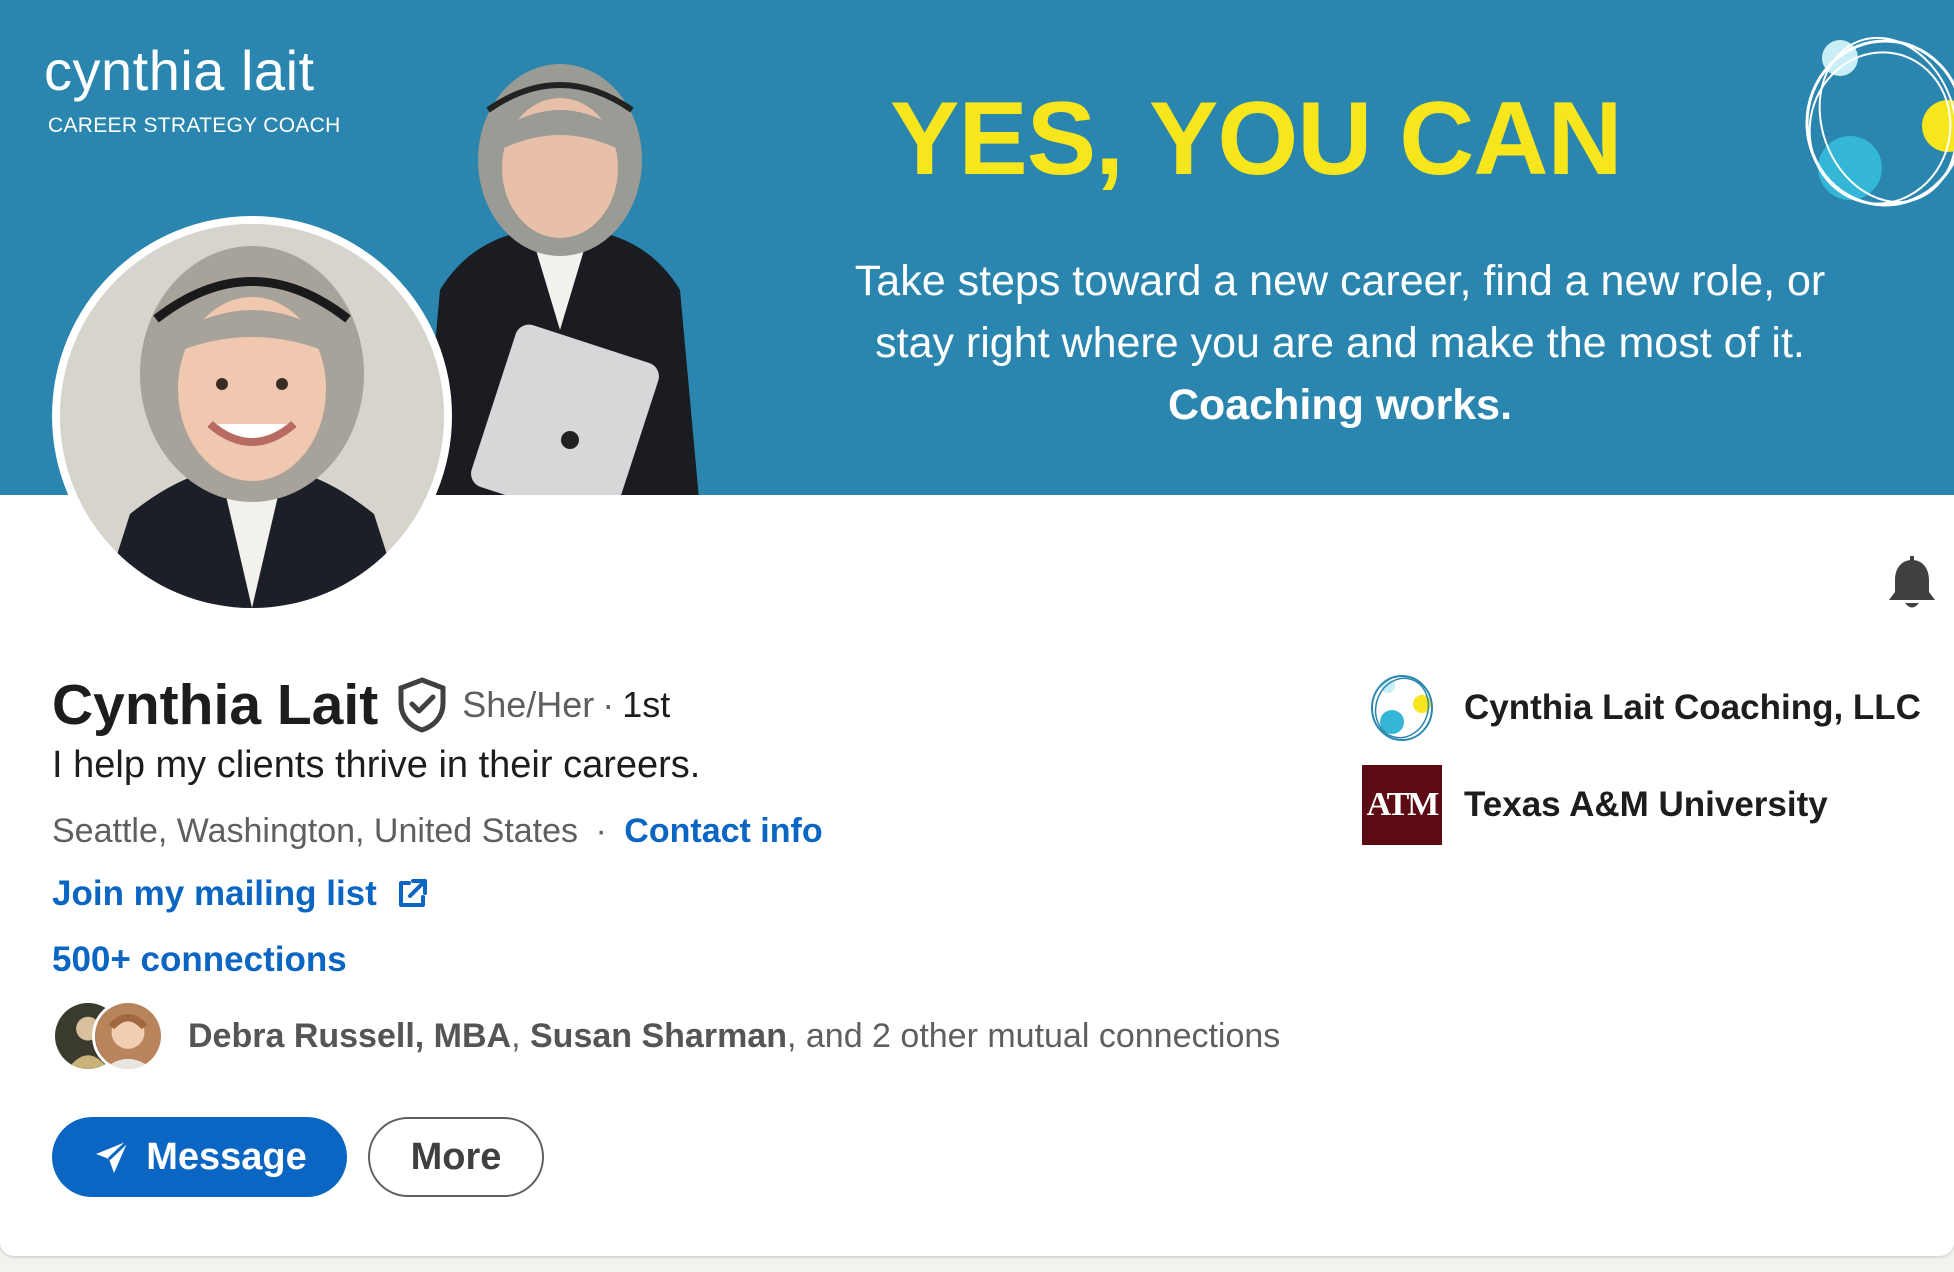 The height and width of the screenshot is (1272, 1954). I want to click on name-row: Cynthia Lait She/Her · 1st, so click(361, 705).